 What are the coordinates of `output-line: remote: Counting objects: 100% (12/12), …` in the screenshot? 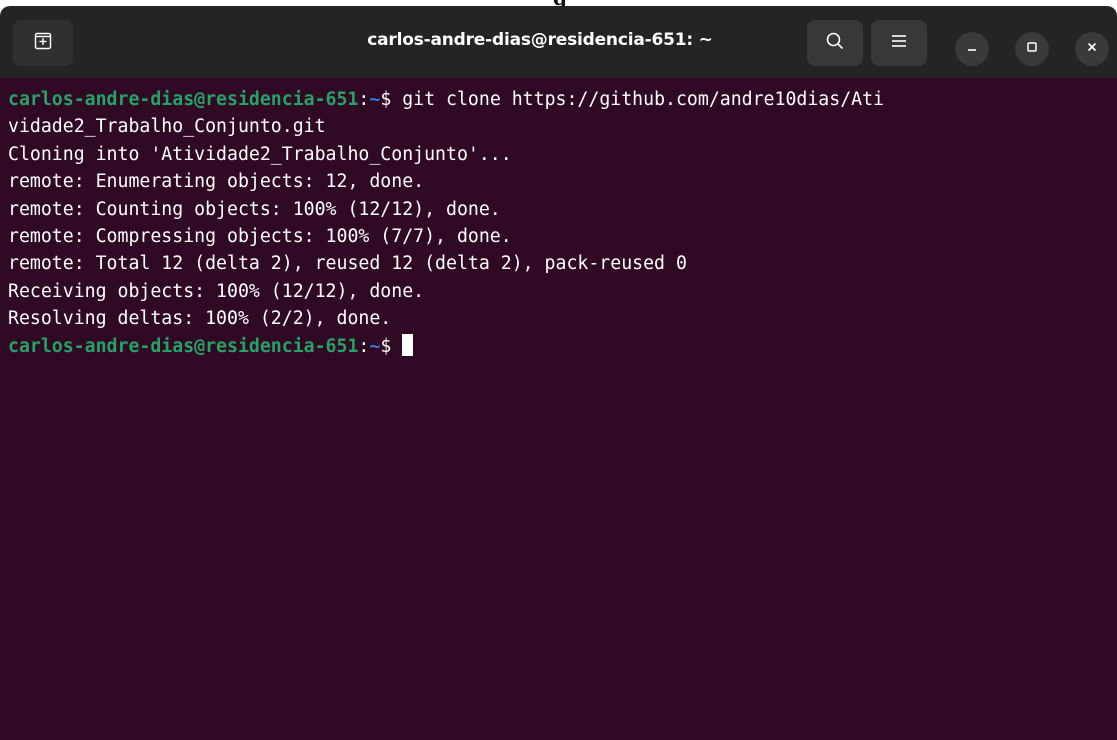 It's located at (254, 209).